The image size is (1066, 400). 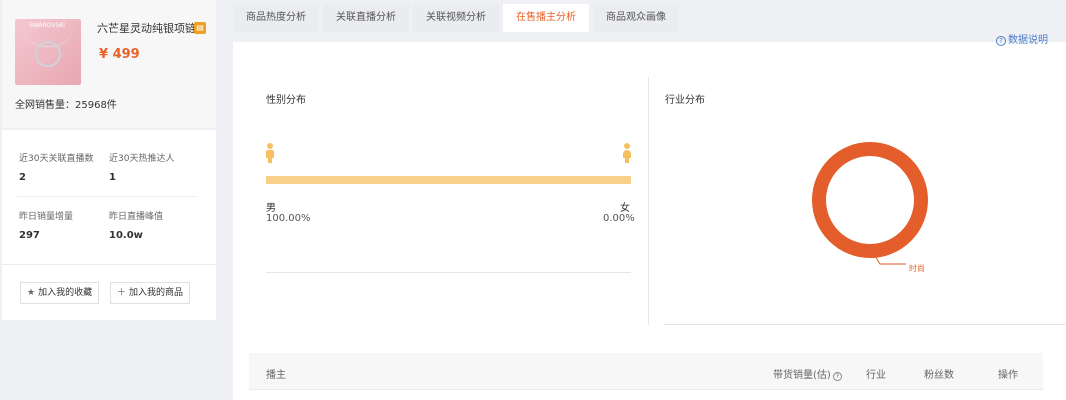 I want to click on add-to-favorites-button: ★ 加入我的收藏, so click(x=60, y=293).